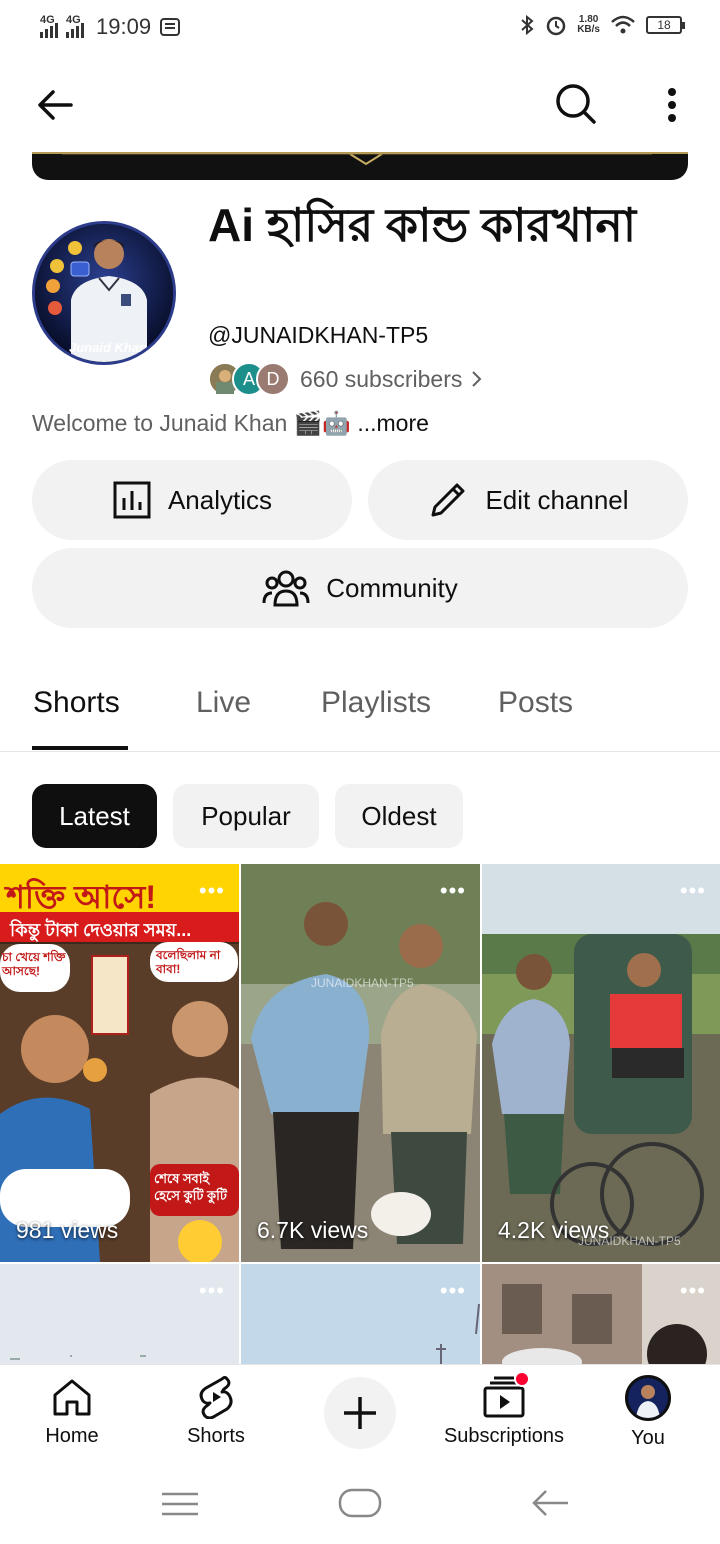  Describe the element at coordinates (448, 500) in the screenshot. I see `pencil-icon` at that location.